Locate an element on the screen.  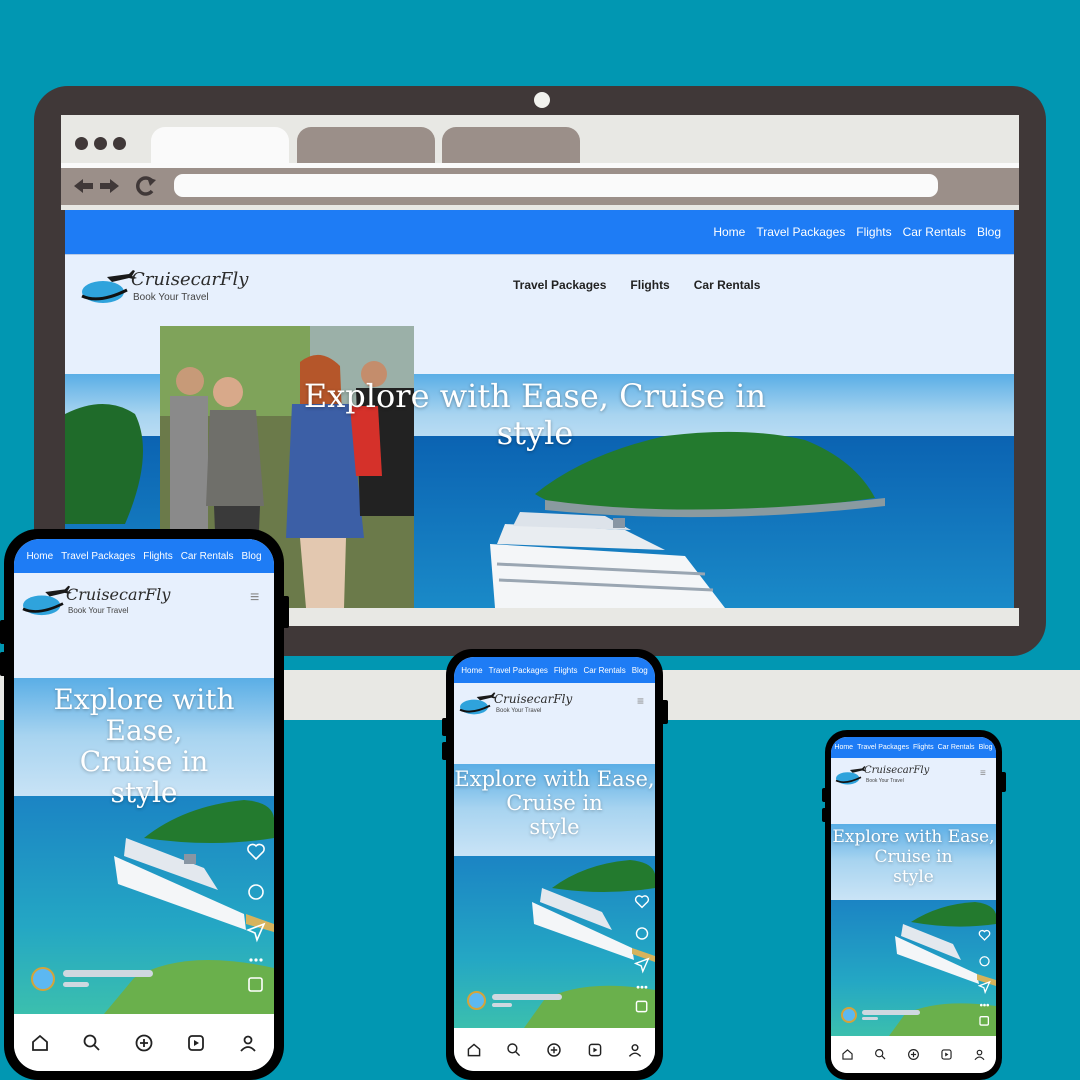
address-bar is located at coordinates (556, 185).